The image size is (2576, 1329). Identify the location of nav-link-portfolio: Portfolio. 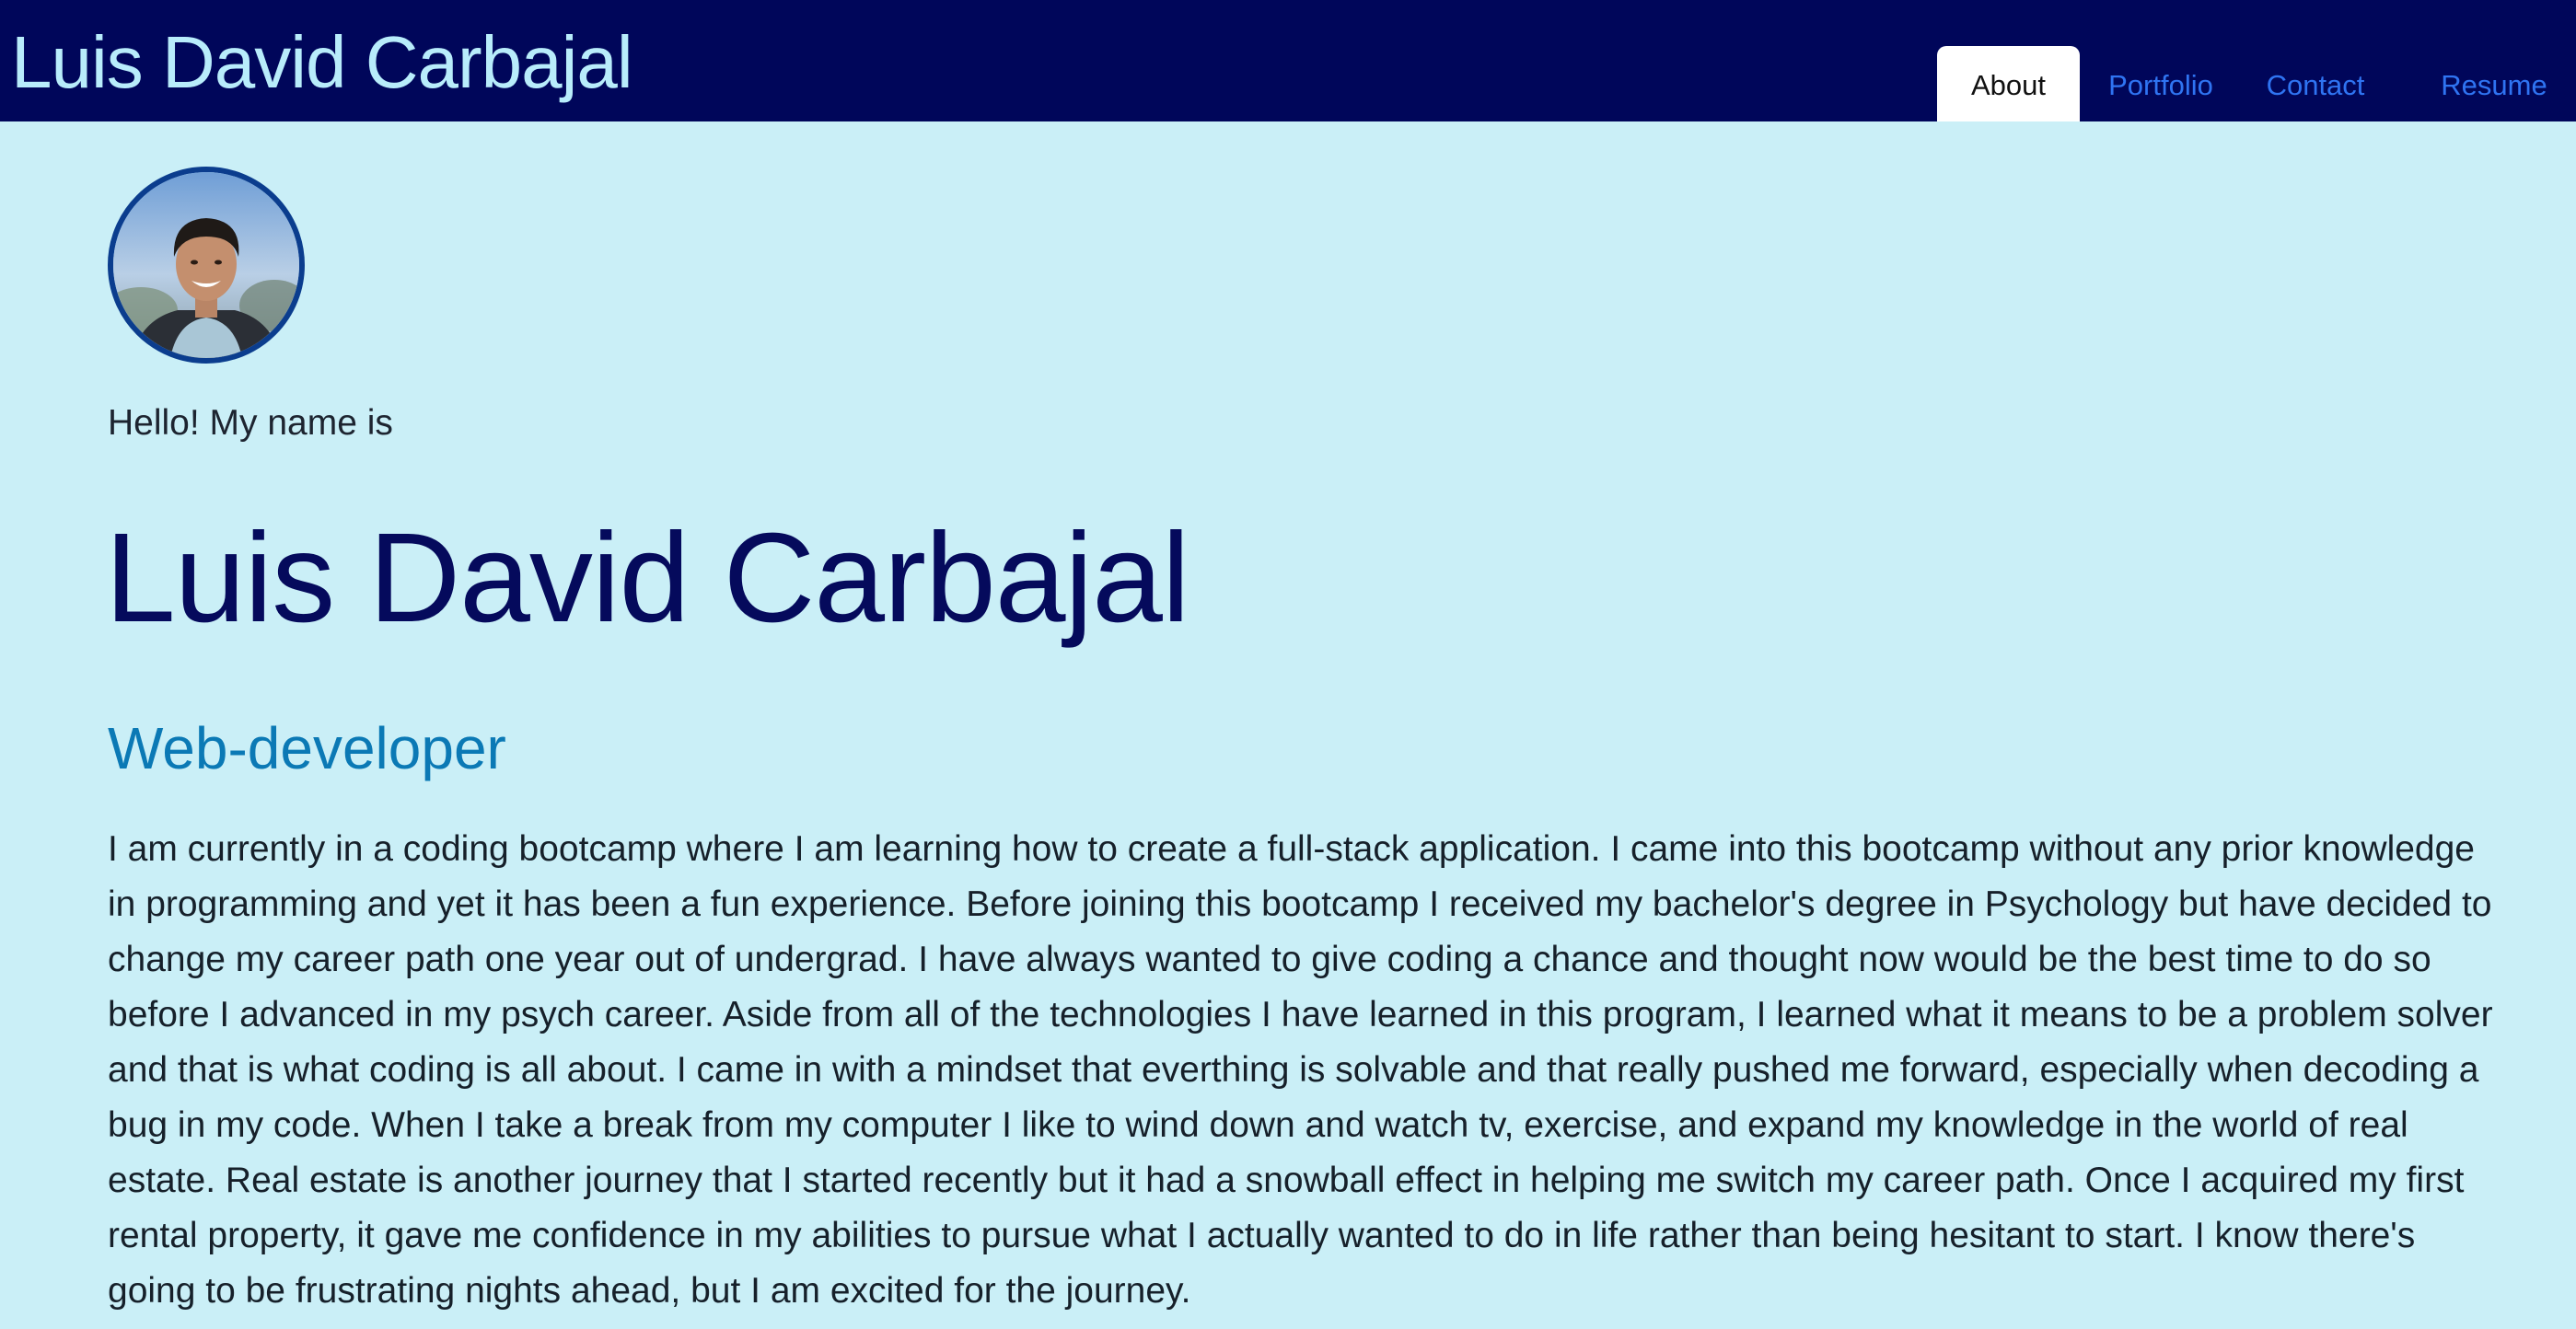
(2161, 84).